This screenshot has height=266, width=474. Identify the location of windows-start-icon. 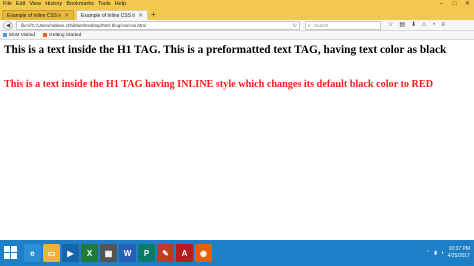
(11, 253).